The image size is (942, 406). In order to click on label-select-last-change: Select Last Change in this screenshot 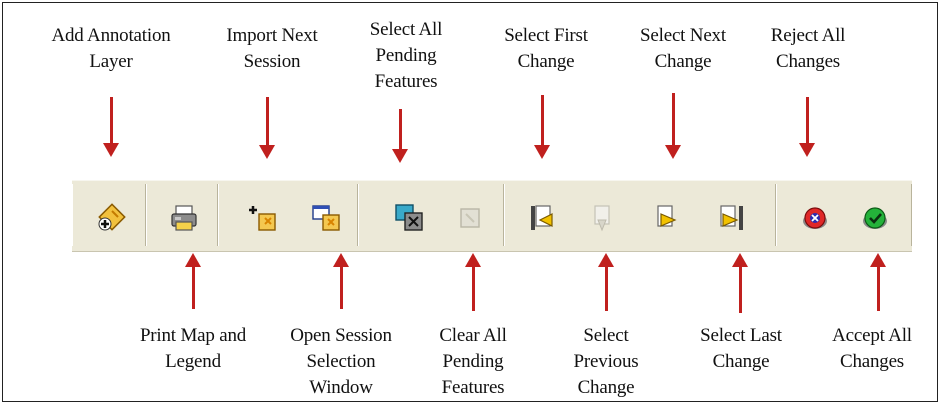, I will do `click(741, 348)`.